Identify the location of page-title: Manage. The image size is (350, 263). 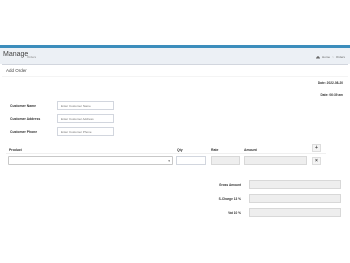
(16, 54).